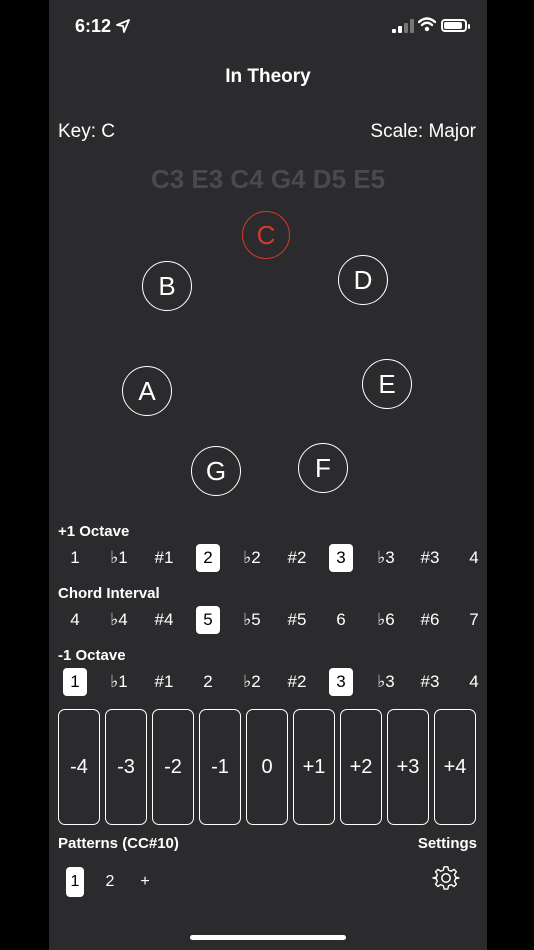  Describe the element at coordinates (363, 280) in the screenshot. I see `note-button-d: D` at that location.